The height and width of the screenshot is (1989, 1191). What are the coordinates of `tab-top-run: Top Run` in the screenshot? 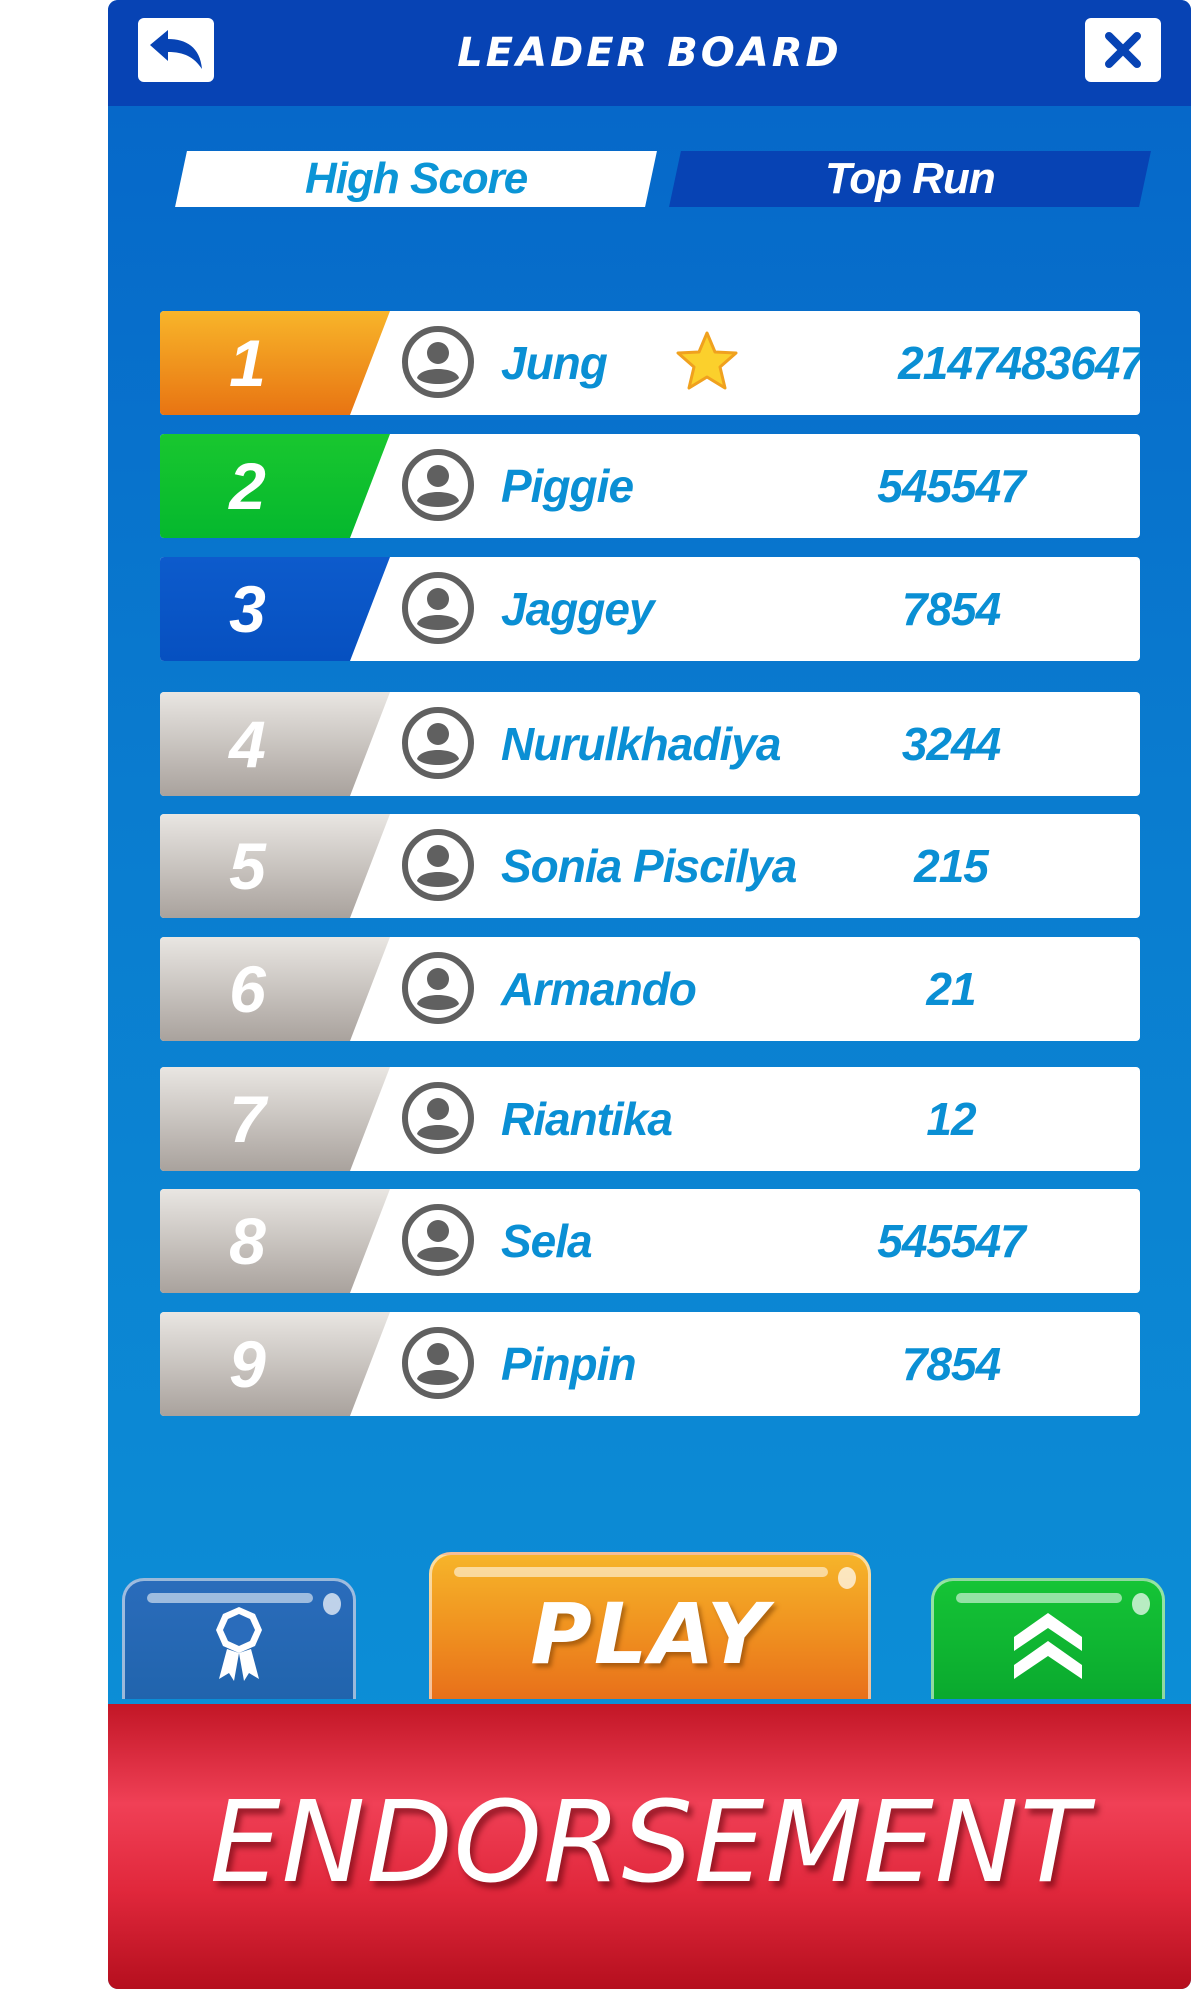 It's located at (910, 179).